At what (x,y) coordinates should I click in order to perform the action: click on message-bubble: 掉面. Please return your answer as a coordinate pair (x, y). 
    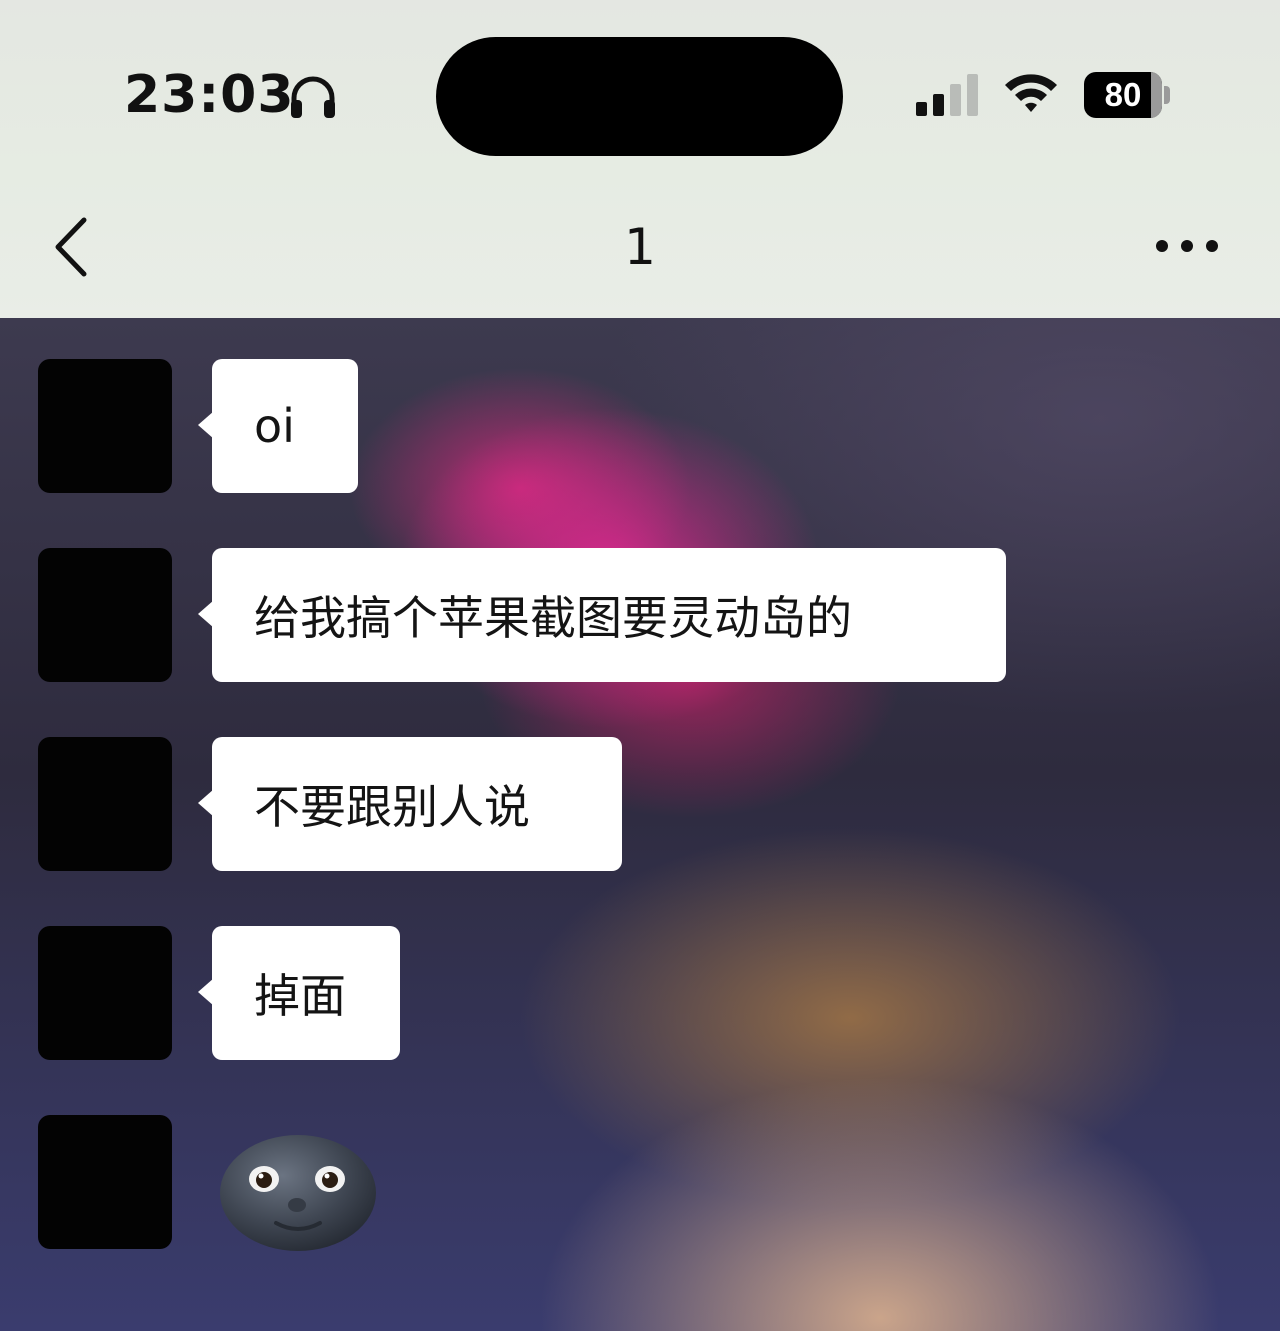
    Looking at the image, I should click on (299, 993).